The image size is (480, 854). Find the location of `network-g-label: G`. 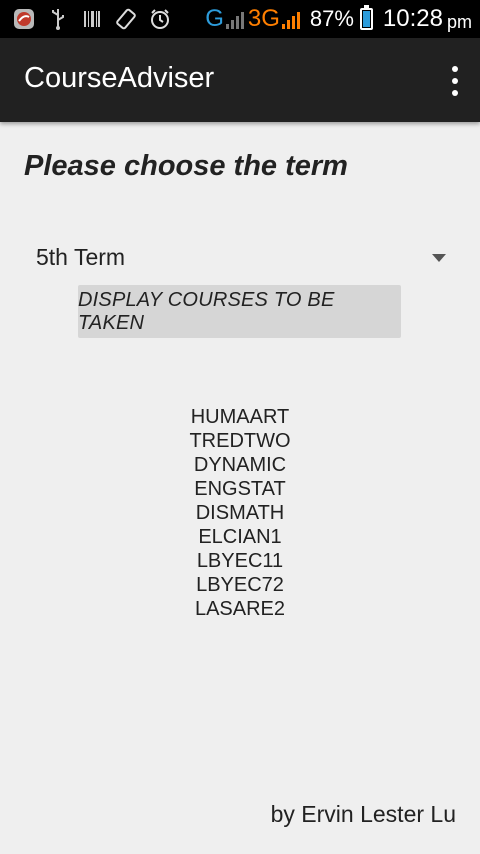

network-g-label: G is located at coordinates (214, 18).